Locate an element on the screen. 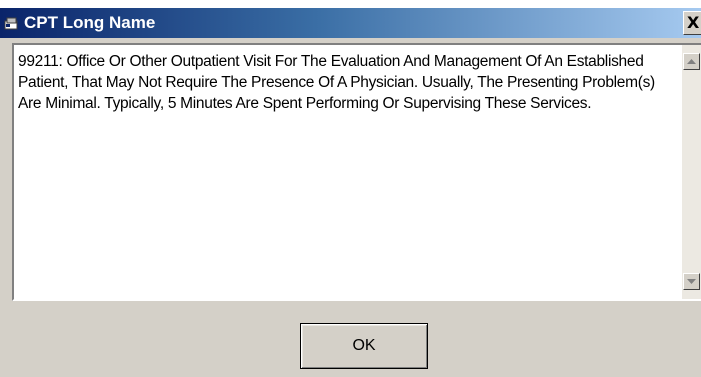  scroll-down-button is located at coordinates (691, 281).